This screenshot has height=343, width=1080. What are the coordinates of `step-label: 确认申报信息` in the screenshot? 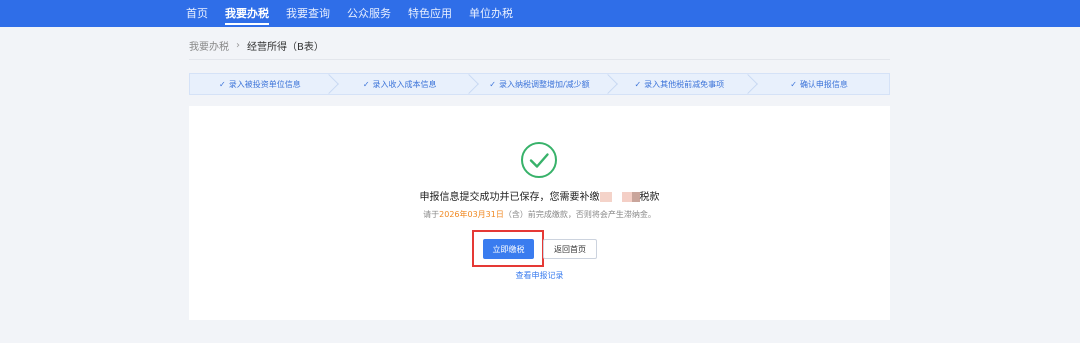 It's located at (823, 84).